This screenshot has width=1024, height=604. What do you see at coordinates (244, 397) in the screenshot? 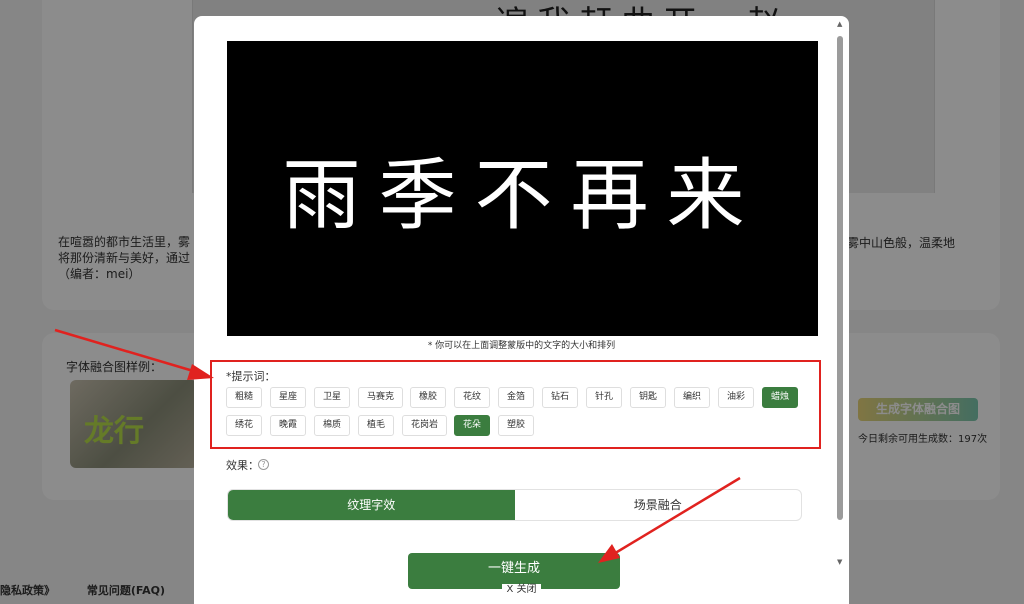
I see `prompt-chip: 粗糙` at bounding box center [244, 397].